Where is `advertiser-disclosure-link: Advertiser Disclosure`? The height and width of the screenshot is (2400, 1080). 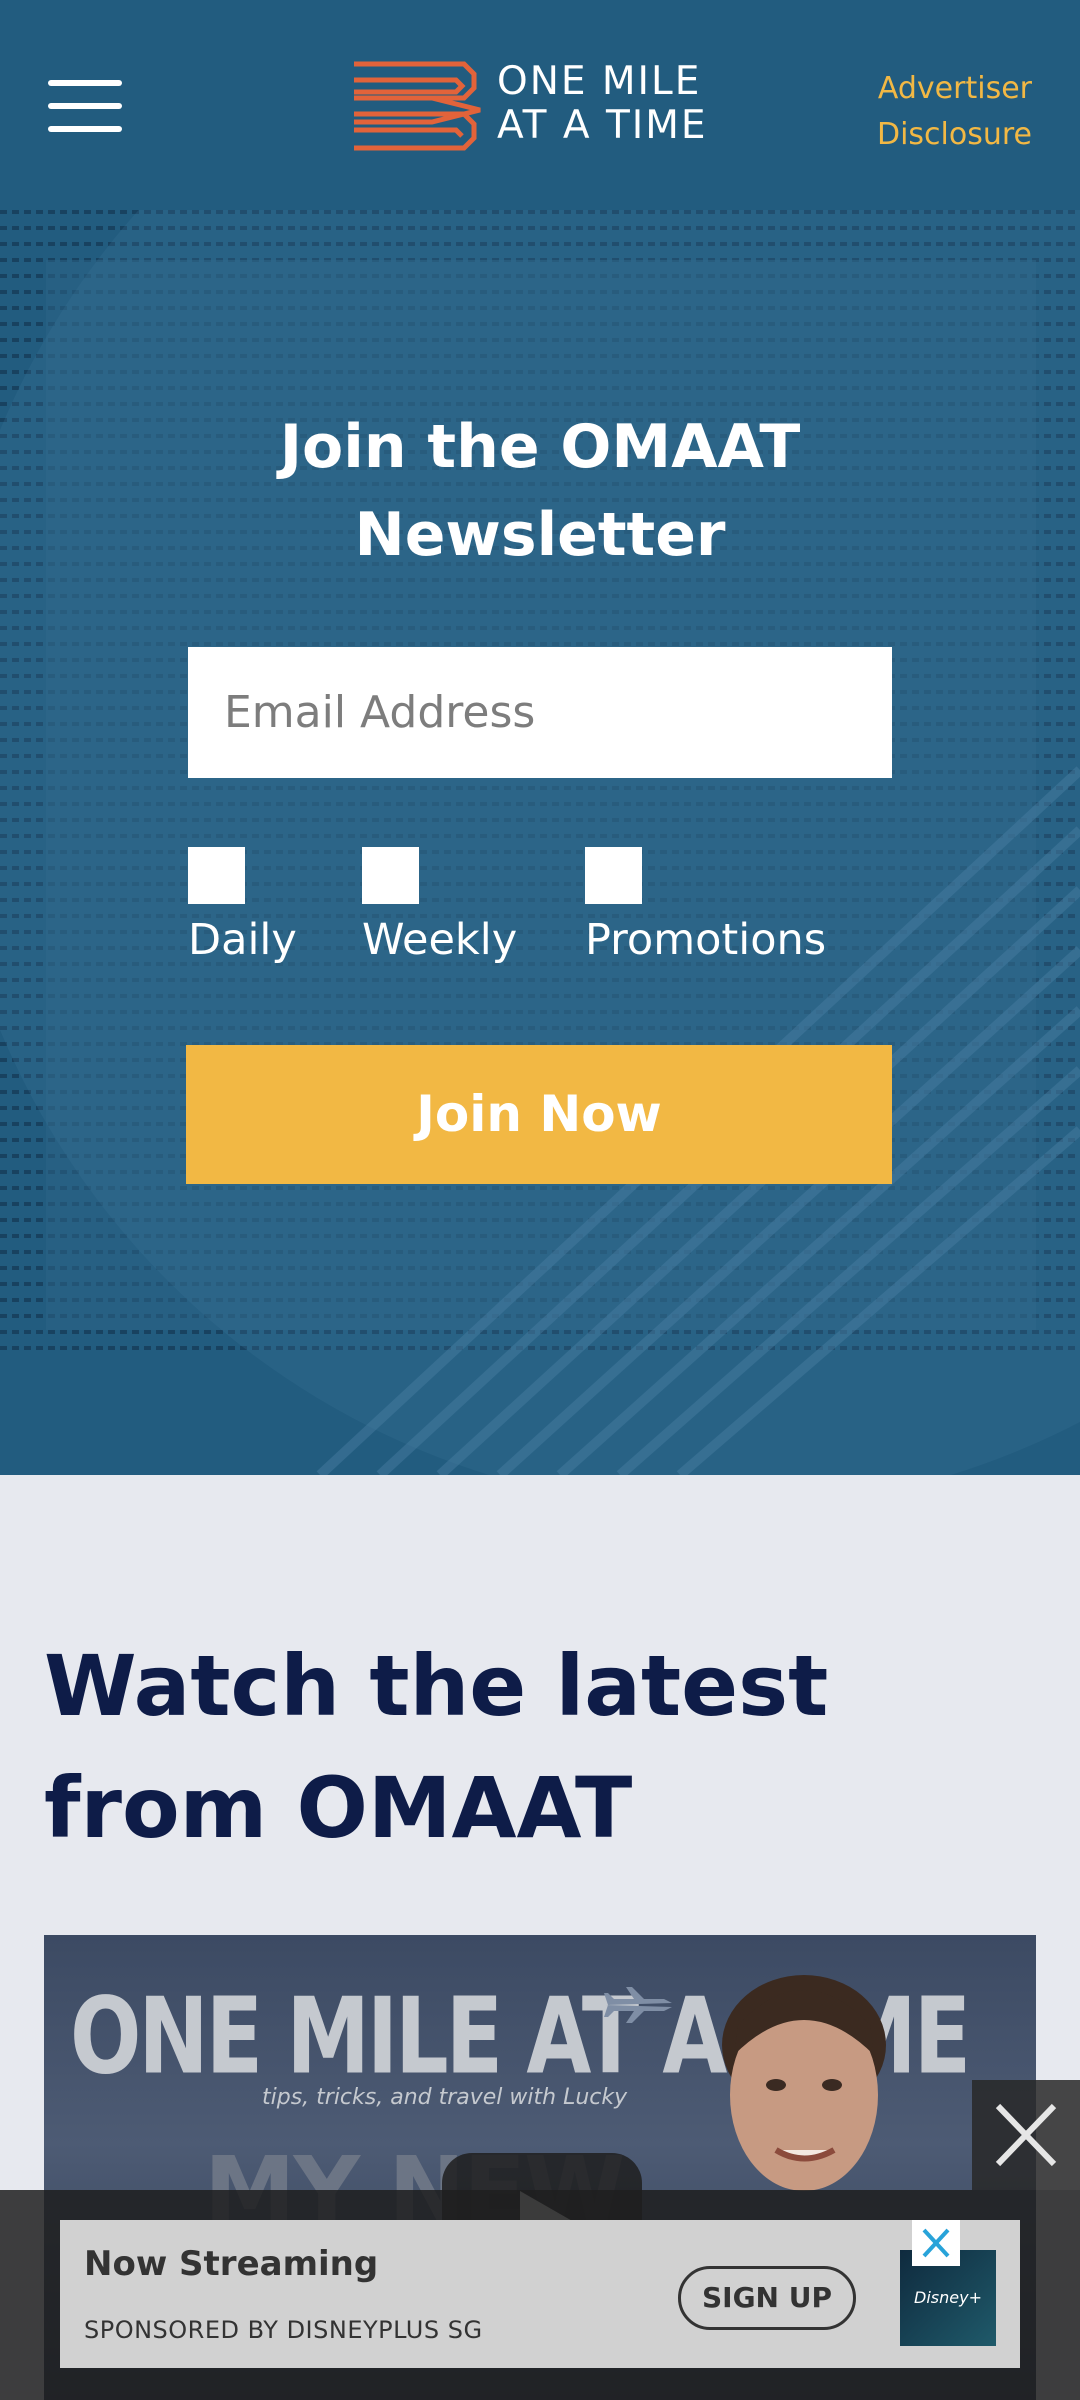
advertiser-disclosure-link: Advertiser Disclosure is located at coordinates (954, 112).